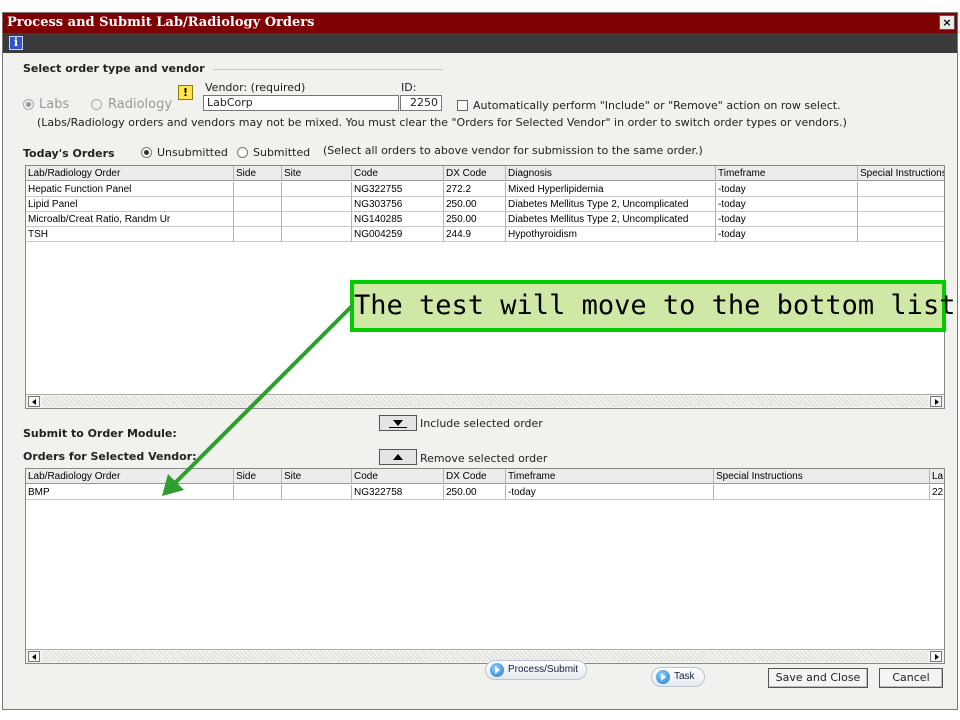  I want to click on table-row: BMP NG322758 250.00 -today 22, so click(485, 492).